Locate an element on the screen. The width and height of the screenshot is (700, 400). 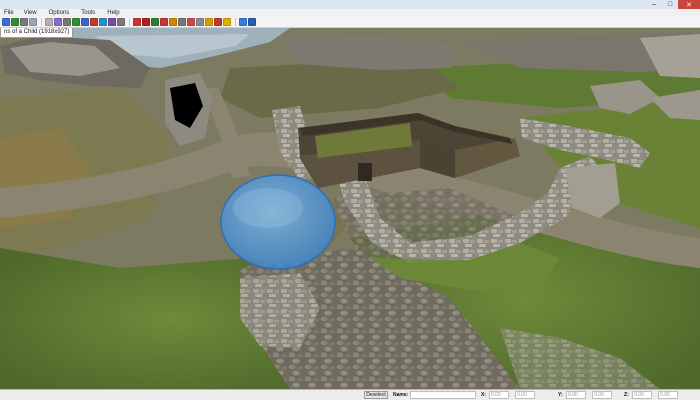
z2-field: 0.00 is located at coordinates (668, 395).